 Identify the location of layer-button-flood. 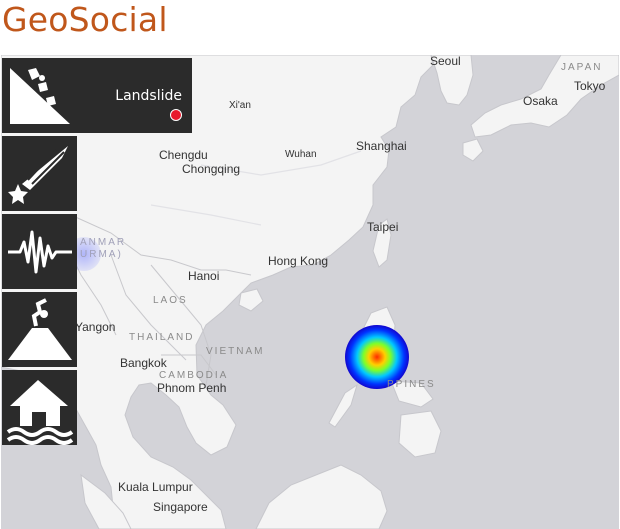
(39, 407).